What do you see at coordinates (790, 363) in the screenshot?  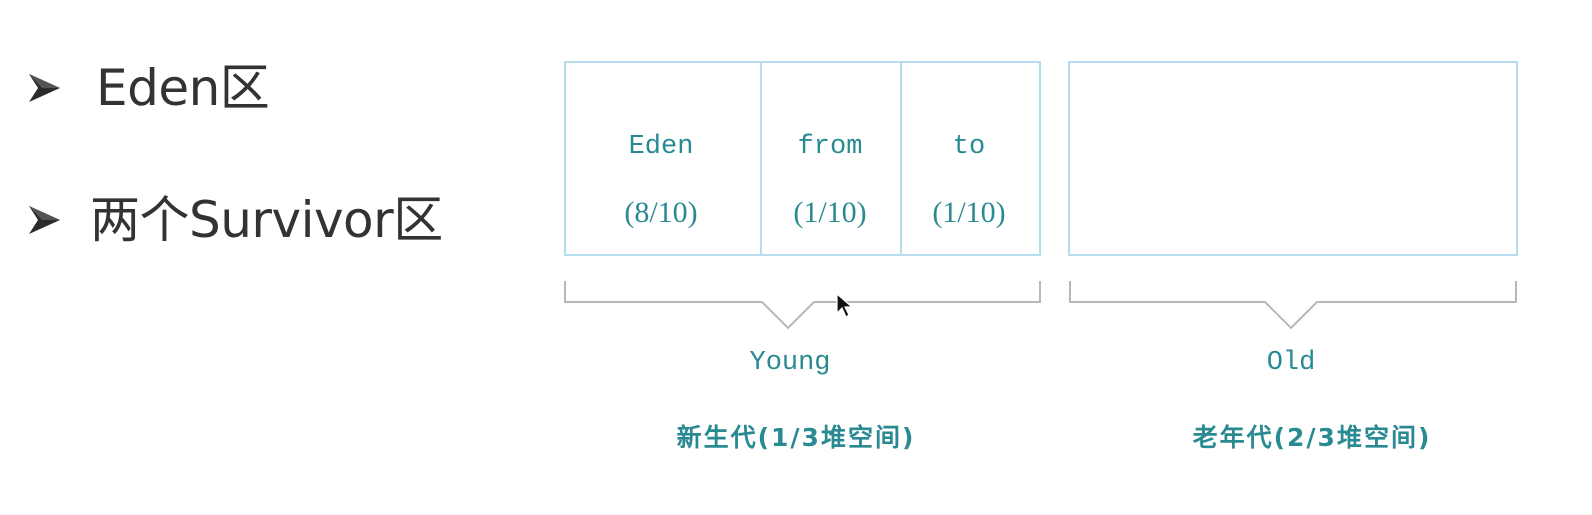 I see `young-label: Young` at bounding box center [790, 363].